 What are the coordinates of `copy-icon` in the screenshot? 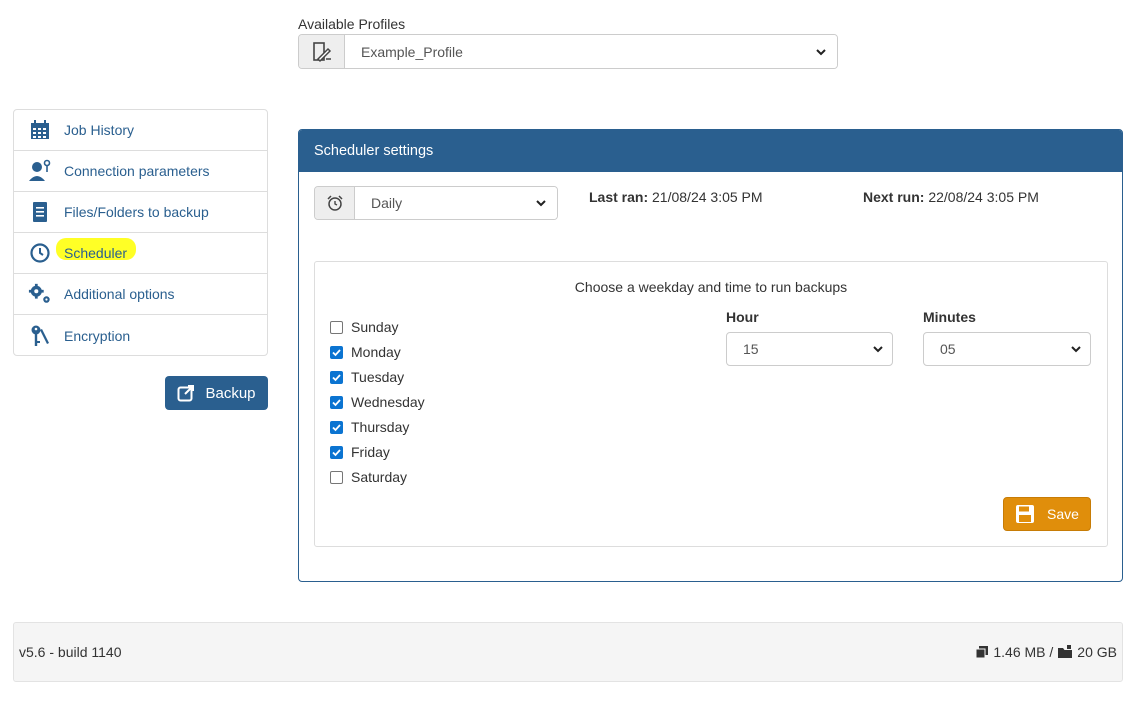 It's located at (982, 652).